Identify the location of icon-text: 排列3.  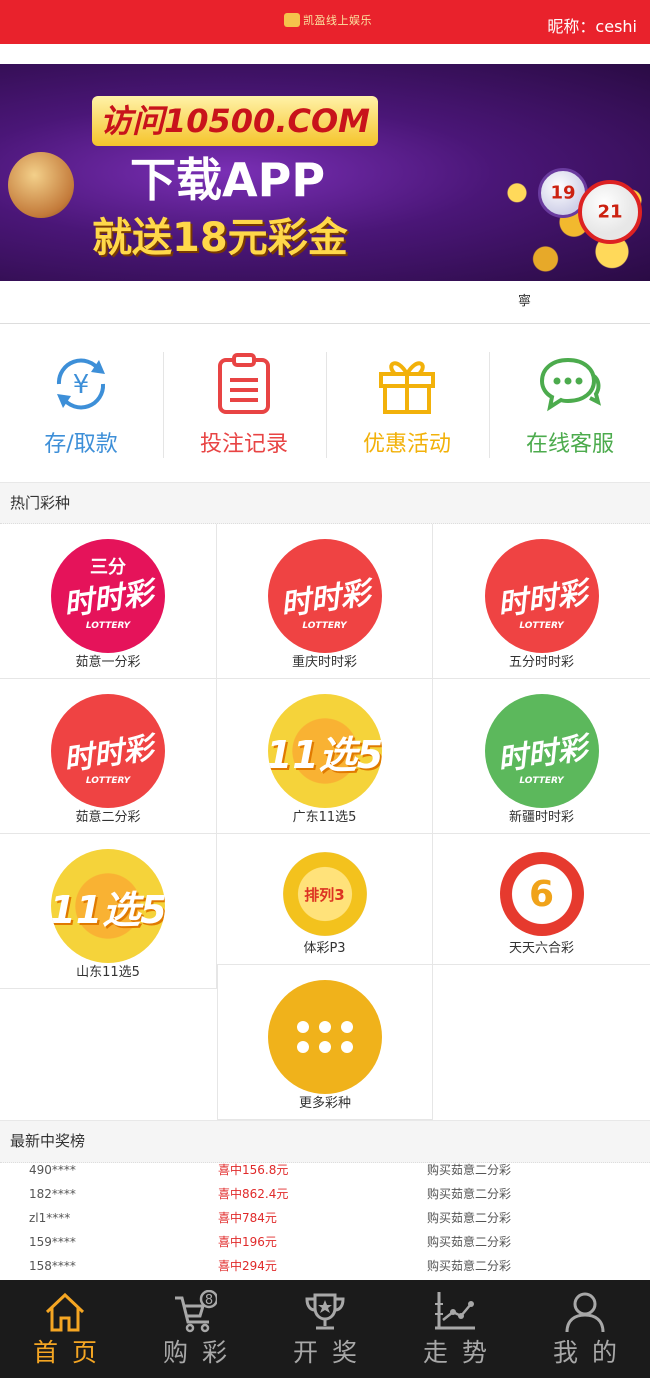
(324, 894).